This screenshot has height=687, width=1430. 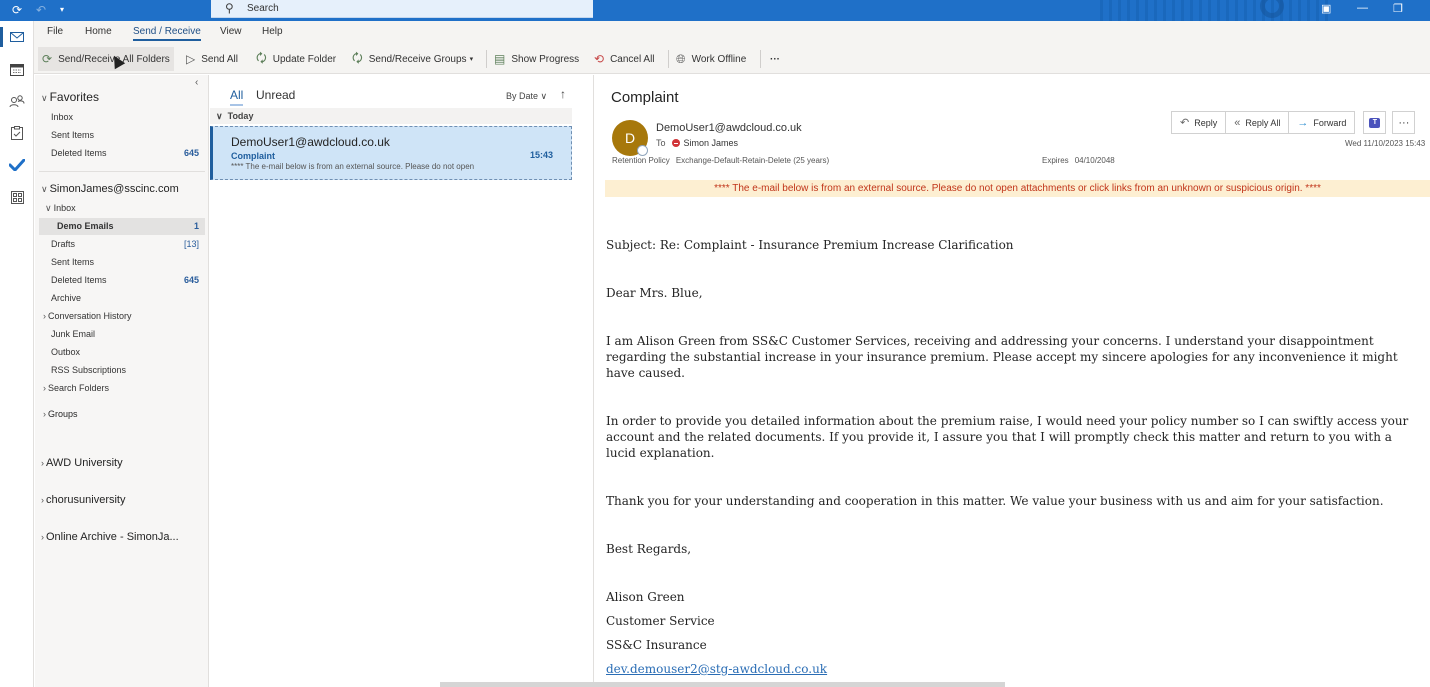 What do you see at coordinates (715, 10) in the screenshot?
I see `title-bar: ⟳ ↶ ▾ ⚲ Search ▣ — ❐` at bounding box center [715, 10].